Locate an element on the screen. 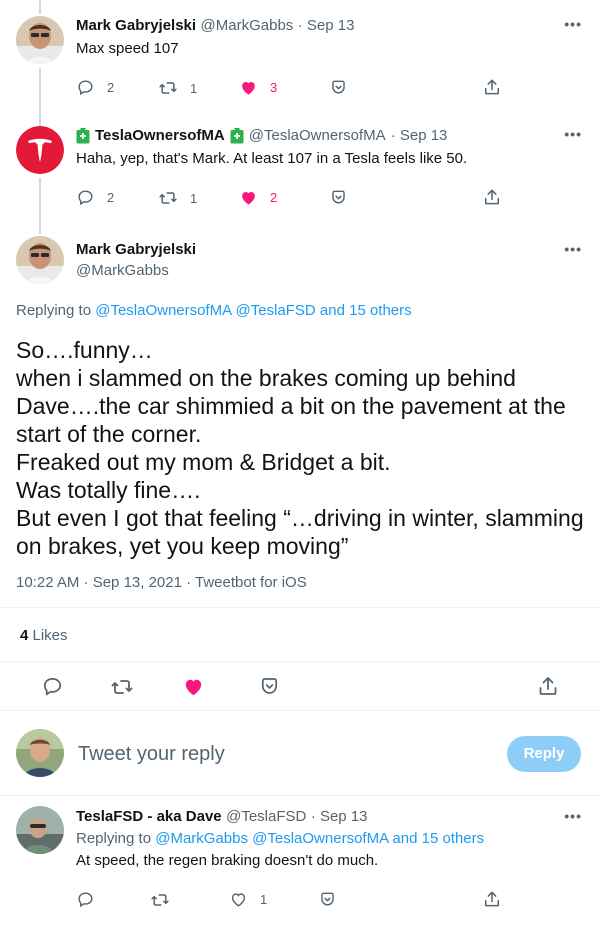  like-button: 1 is located at coordinates (248, 899).